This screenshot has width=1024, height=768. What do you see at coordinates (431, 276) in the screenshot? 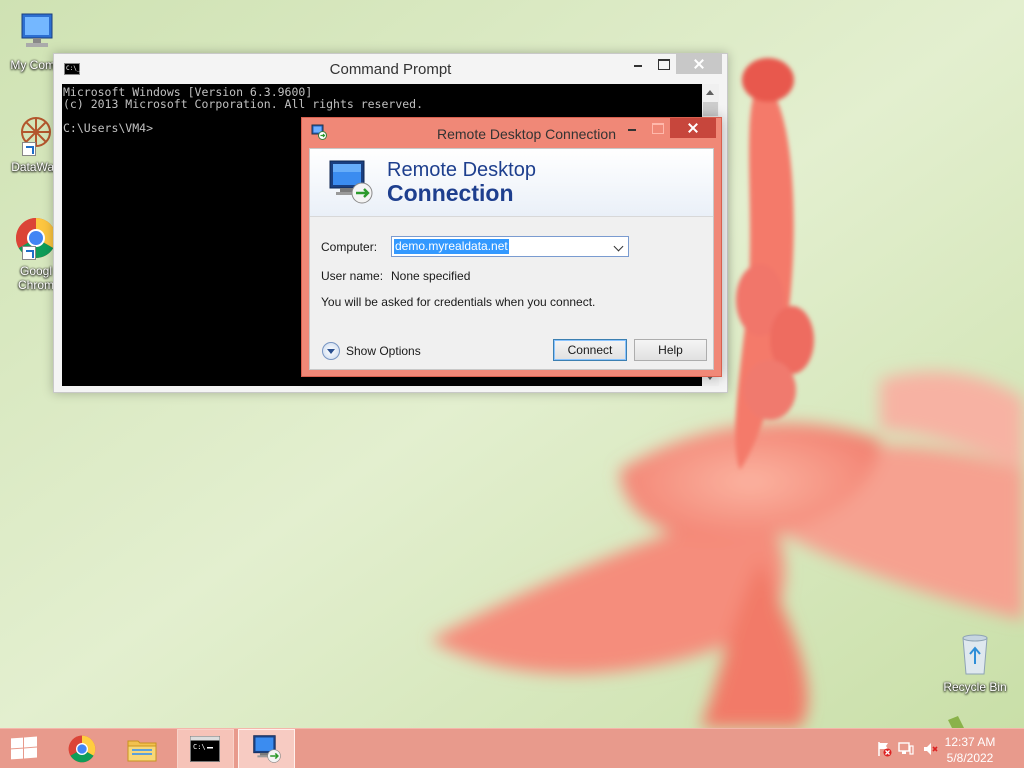
I see `username-value: None specified` at bounding box center [431, 276].